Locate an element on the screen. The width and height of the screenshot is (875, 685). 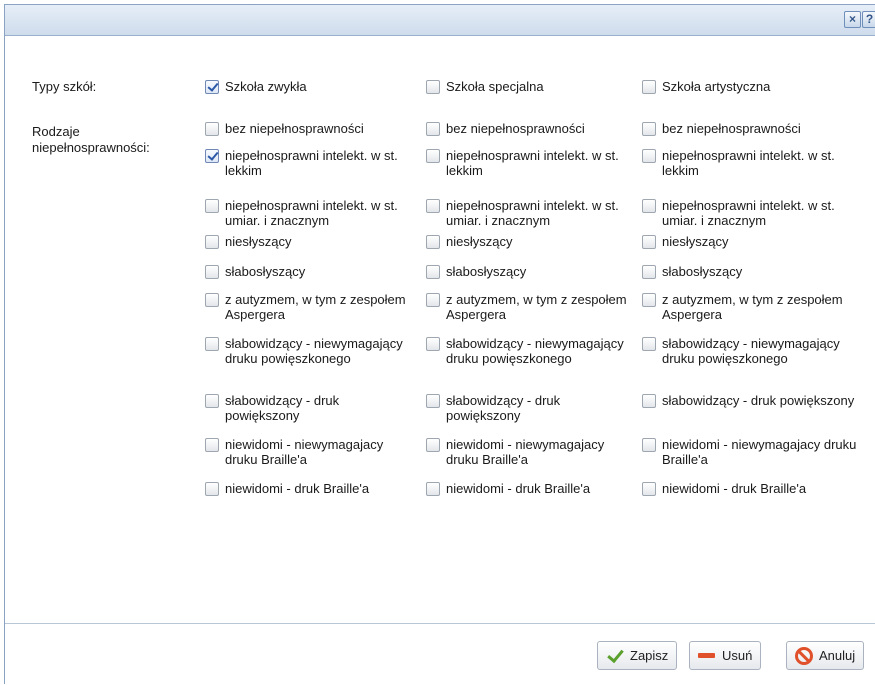
checkbox-label: słabowidzący - druk powiększony is located at coordinates (282, 408).